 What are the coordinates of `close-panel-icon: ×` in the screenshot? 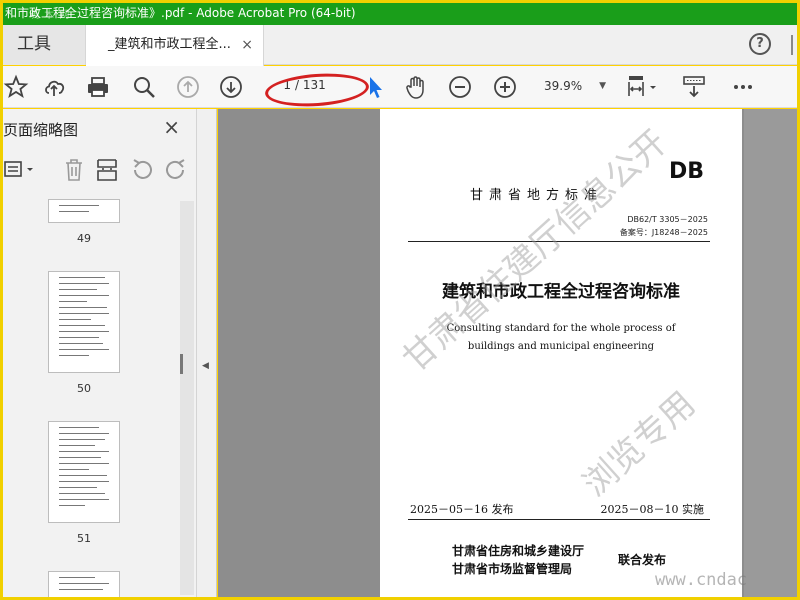 It's located at (171, 127).